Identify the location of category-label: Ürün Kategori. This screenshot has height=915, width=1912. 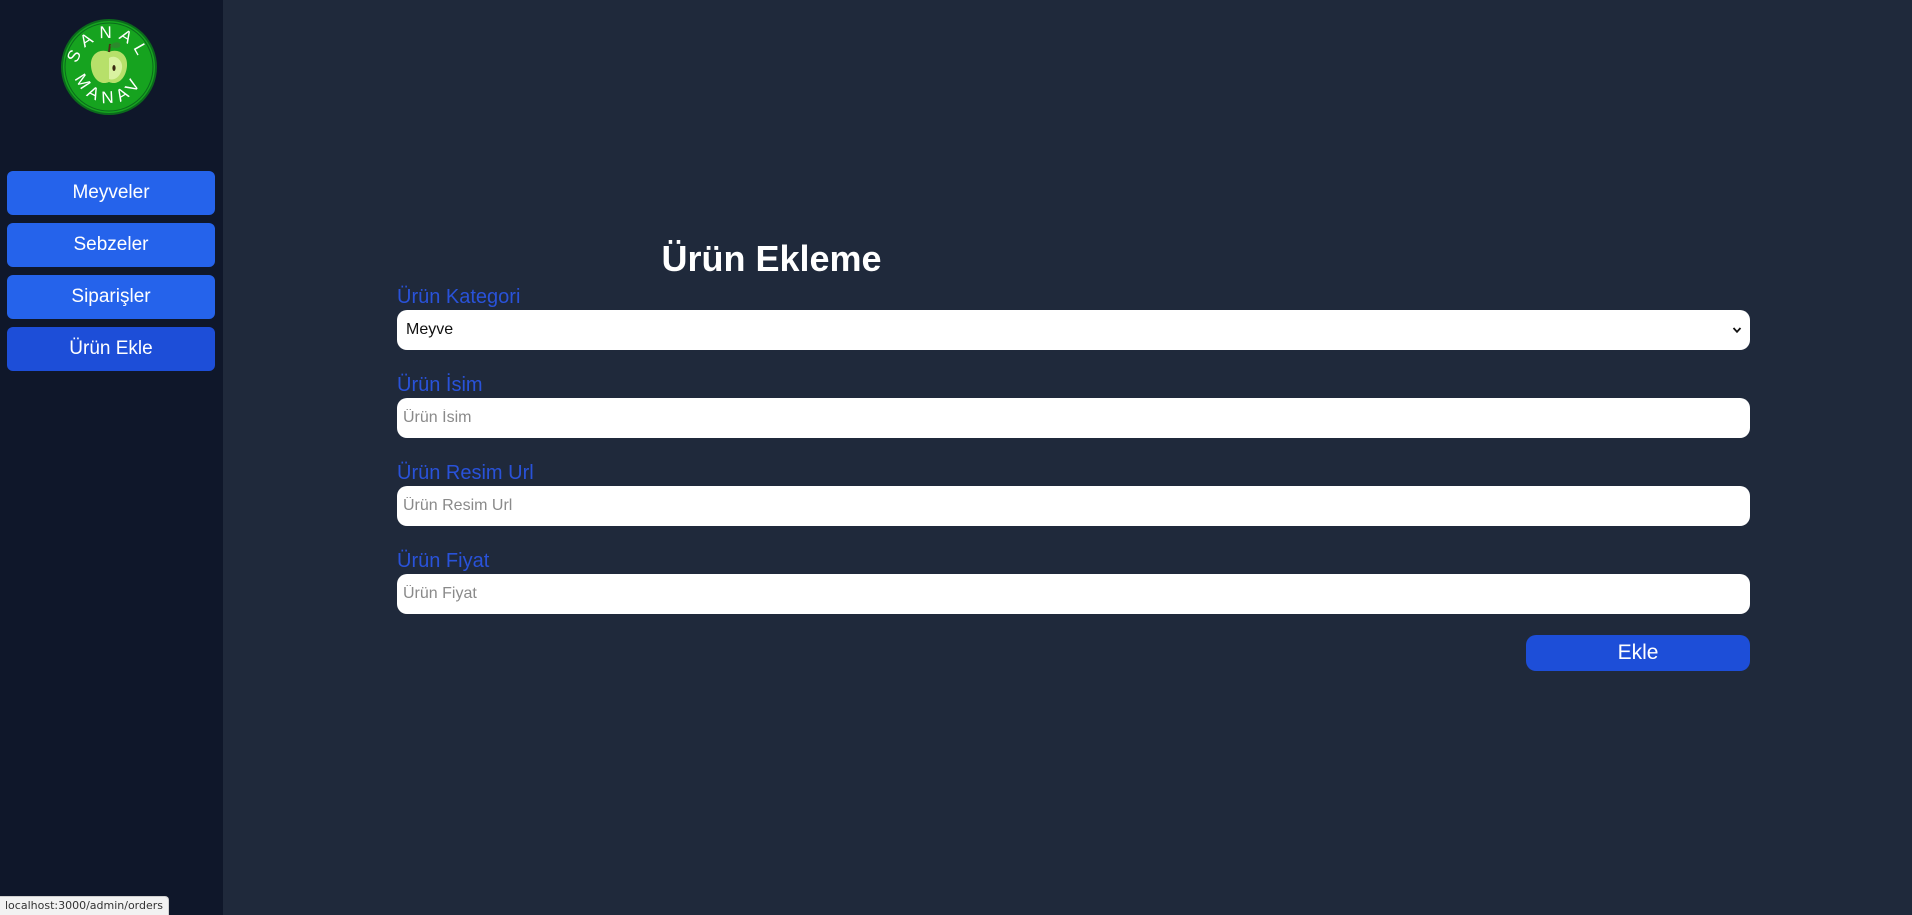
(459, 297).